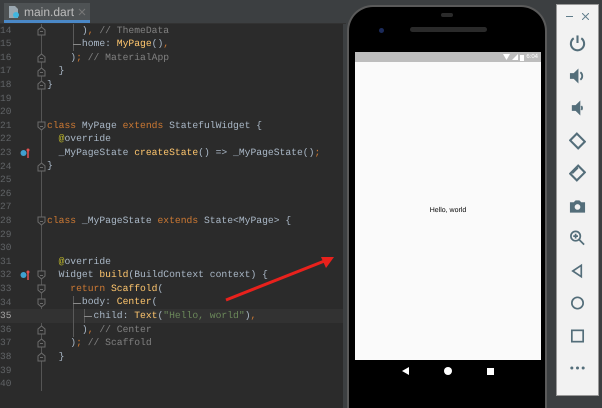  What do you see at coordinates (6, 343) in the screenshot?
I see `line-number: 37` at bounding box center [6, 343].